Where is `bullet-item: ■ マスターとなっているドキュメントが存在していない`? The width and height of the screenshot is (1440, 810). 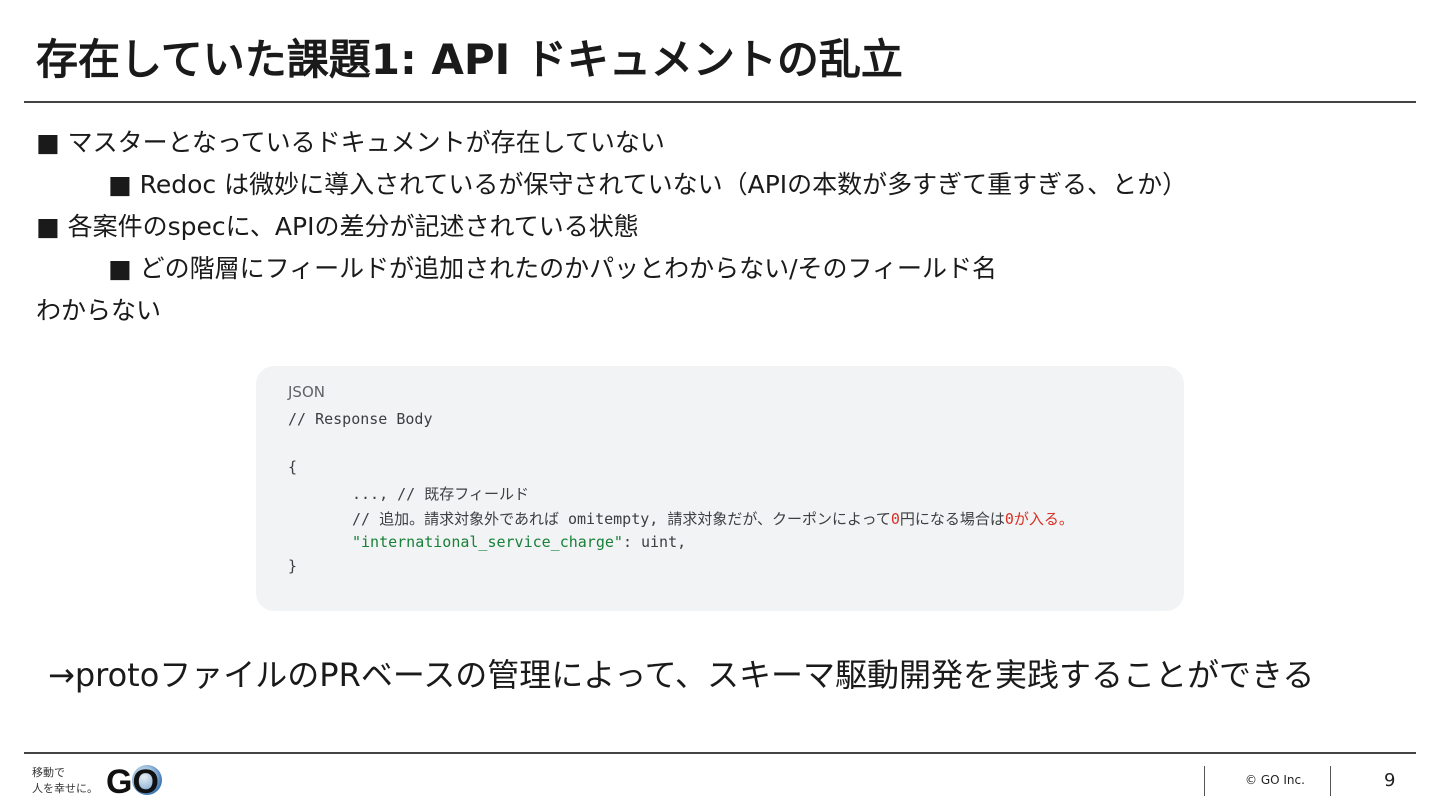
bullet-item: ■ マスターとなっているドキュメントが存在していない is located at coordinates (726, 143).